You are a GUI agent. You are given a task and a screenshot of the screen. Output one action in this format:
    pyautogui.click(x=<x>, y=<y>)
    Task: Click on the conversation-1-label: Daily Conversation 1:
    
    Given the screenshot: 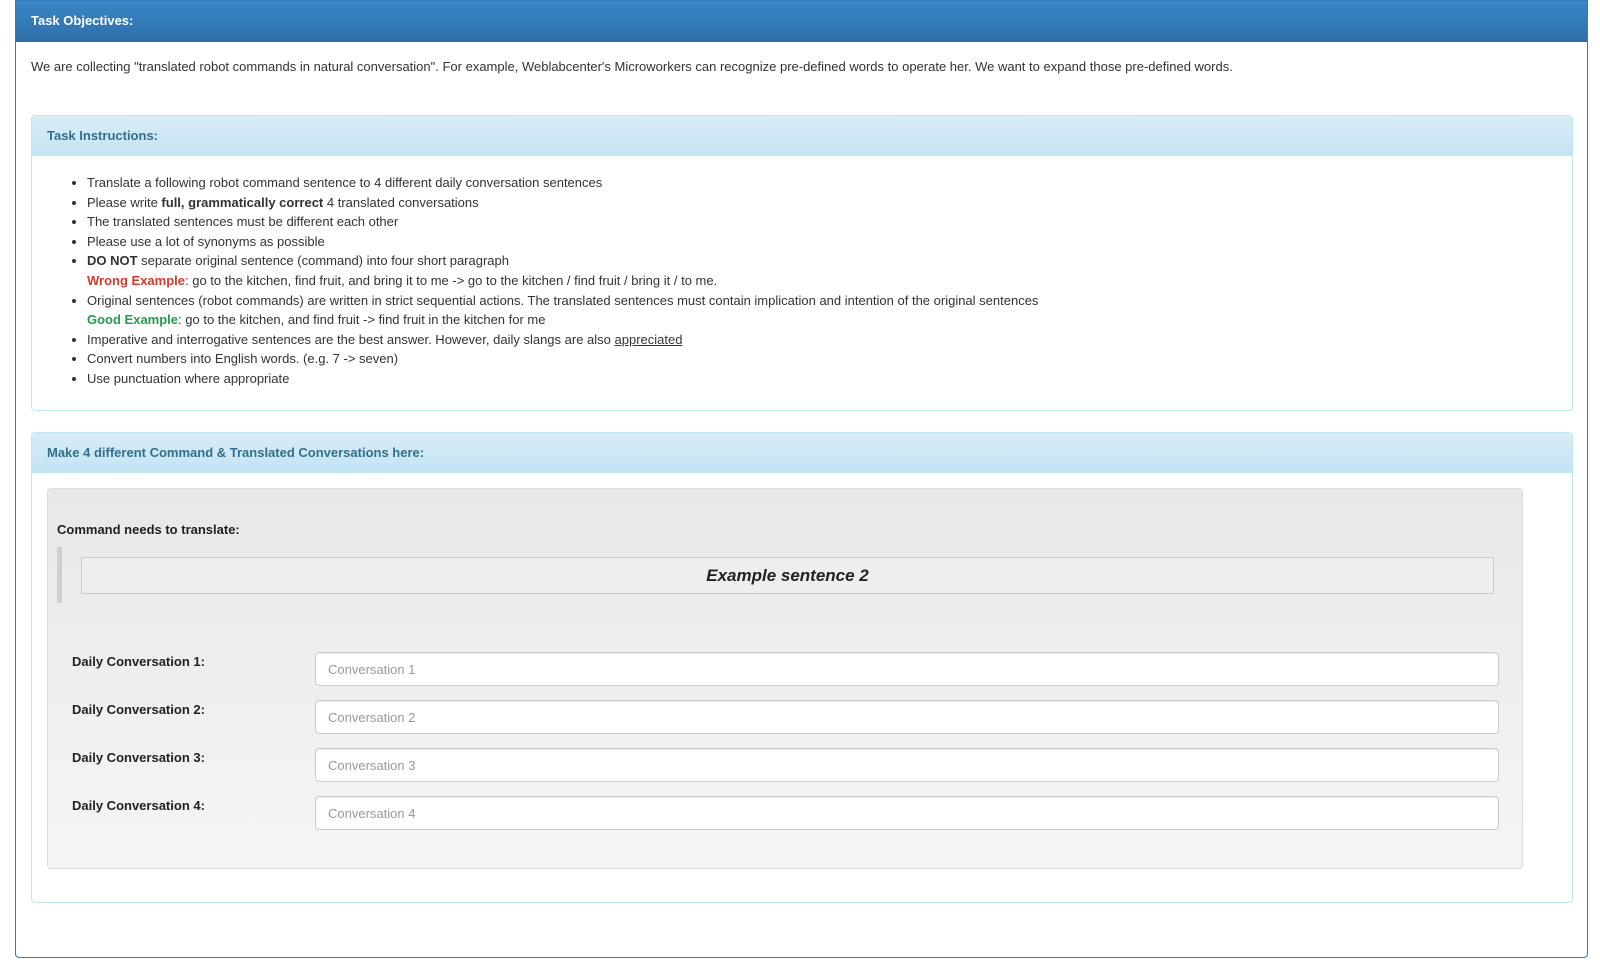 What is the action you would take?
    pyautogui.click(x=138, y=661)
    